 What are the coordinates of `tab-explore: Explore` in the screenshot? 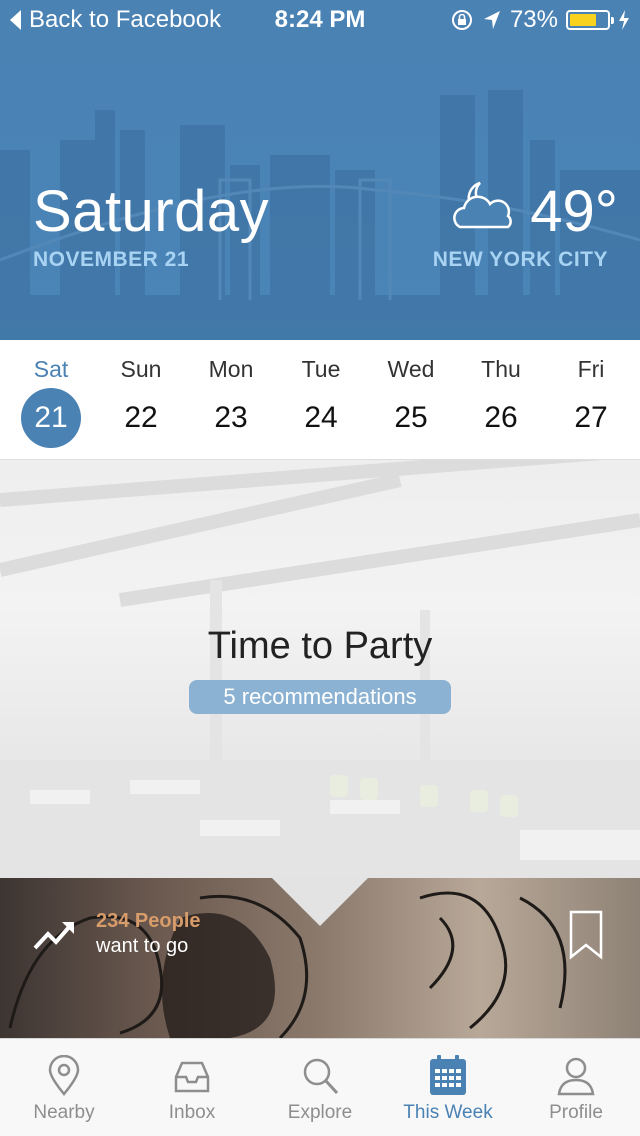 It's located at (320, 1087).